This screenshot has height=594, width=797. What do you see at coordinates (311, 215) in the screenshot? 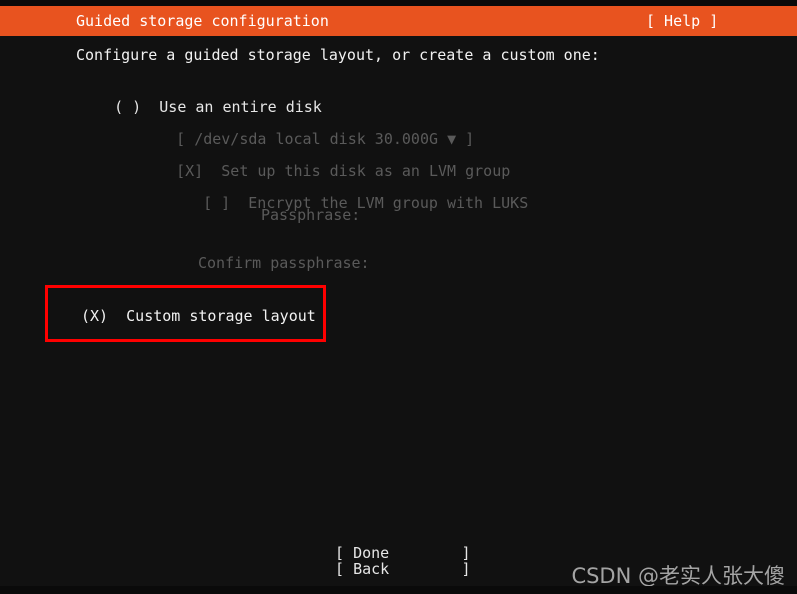
I see `passphrase-label: Passphrase:` at bounding box center [311, 215].